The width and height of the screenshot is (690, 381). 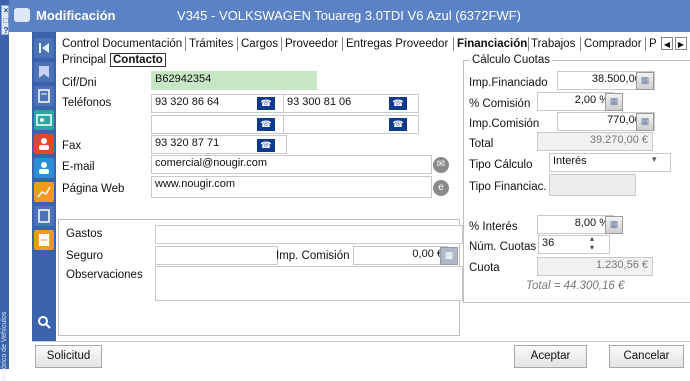 I want to click on aceptar-button: Aceptar, so click(x=550, y=356).